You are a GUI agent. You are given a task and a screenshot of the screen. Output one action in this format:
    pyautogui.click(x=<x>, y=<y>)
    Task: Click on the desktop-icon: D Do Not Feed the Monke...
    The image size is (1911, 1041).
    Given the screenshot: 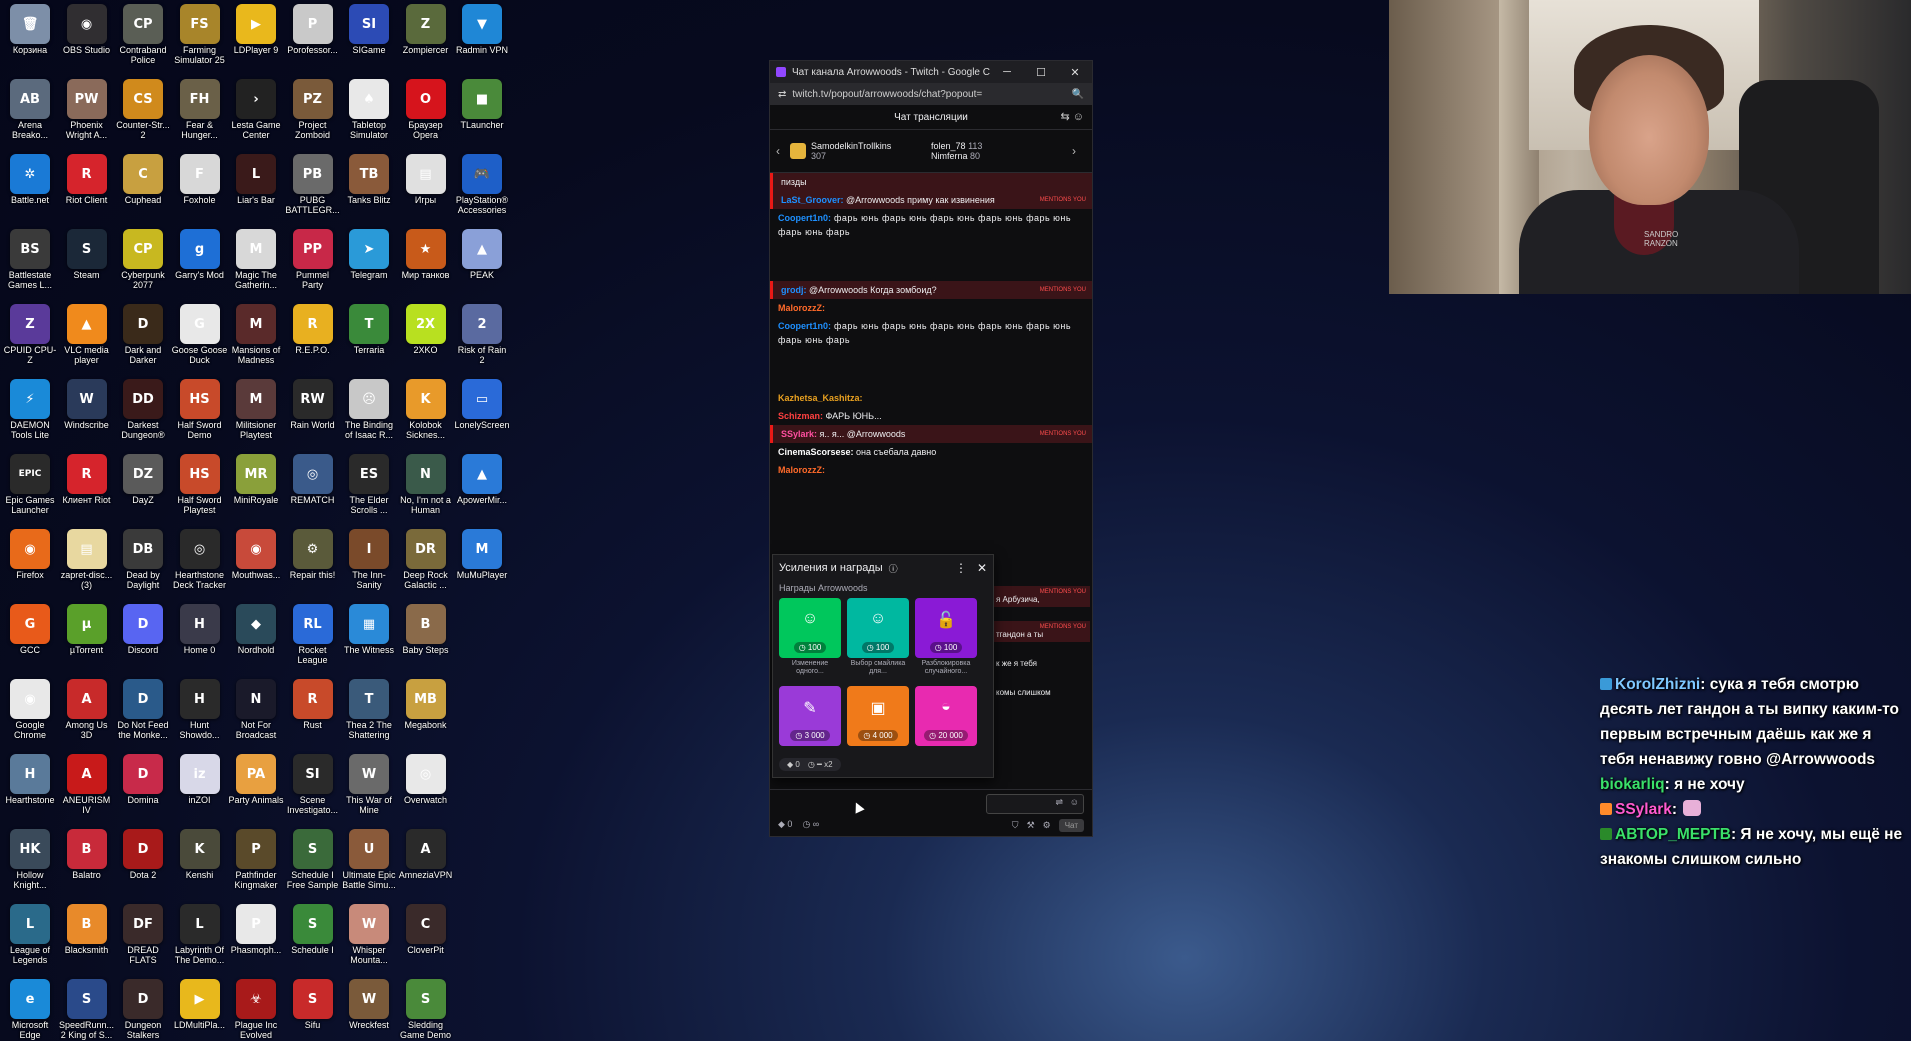 What is the action you would take?
    pyautogui.click(x=143, y=708)
    